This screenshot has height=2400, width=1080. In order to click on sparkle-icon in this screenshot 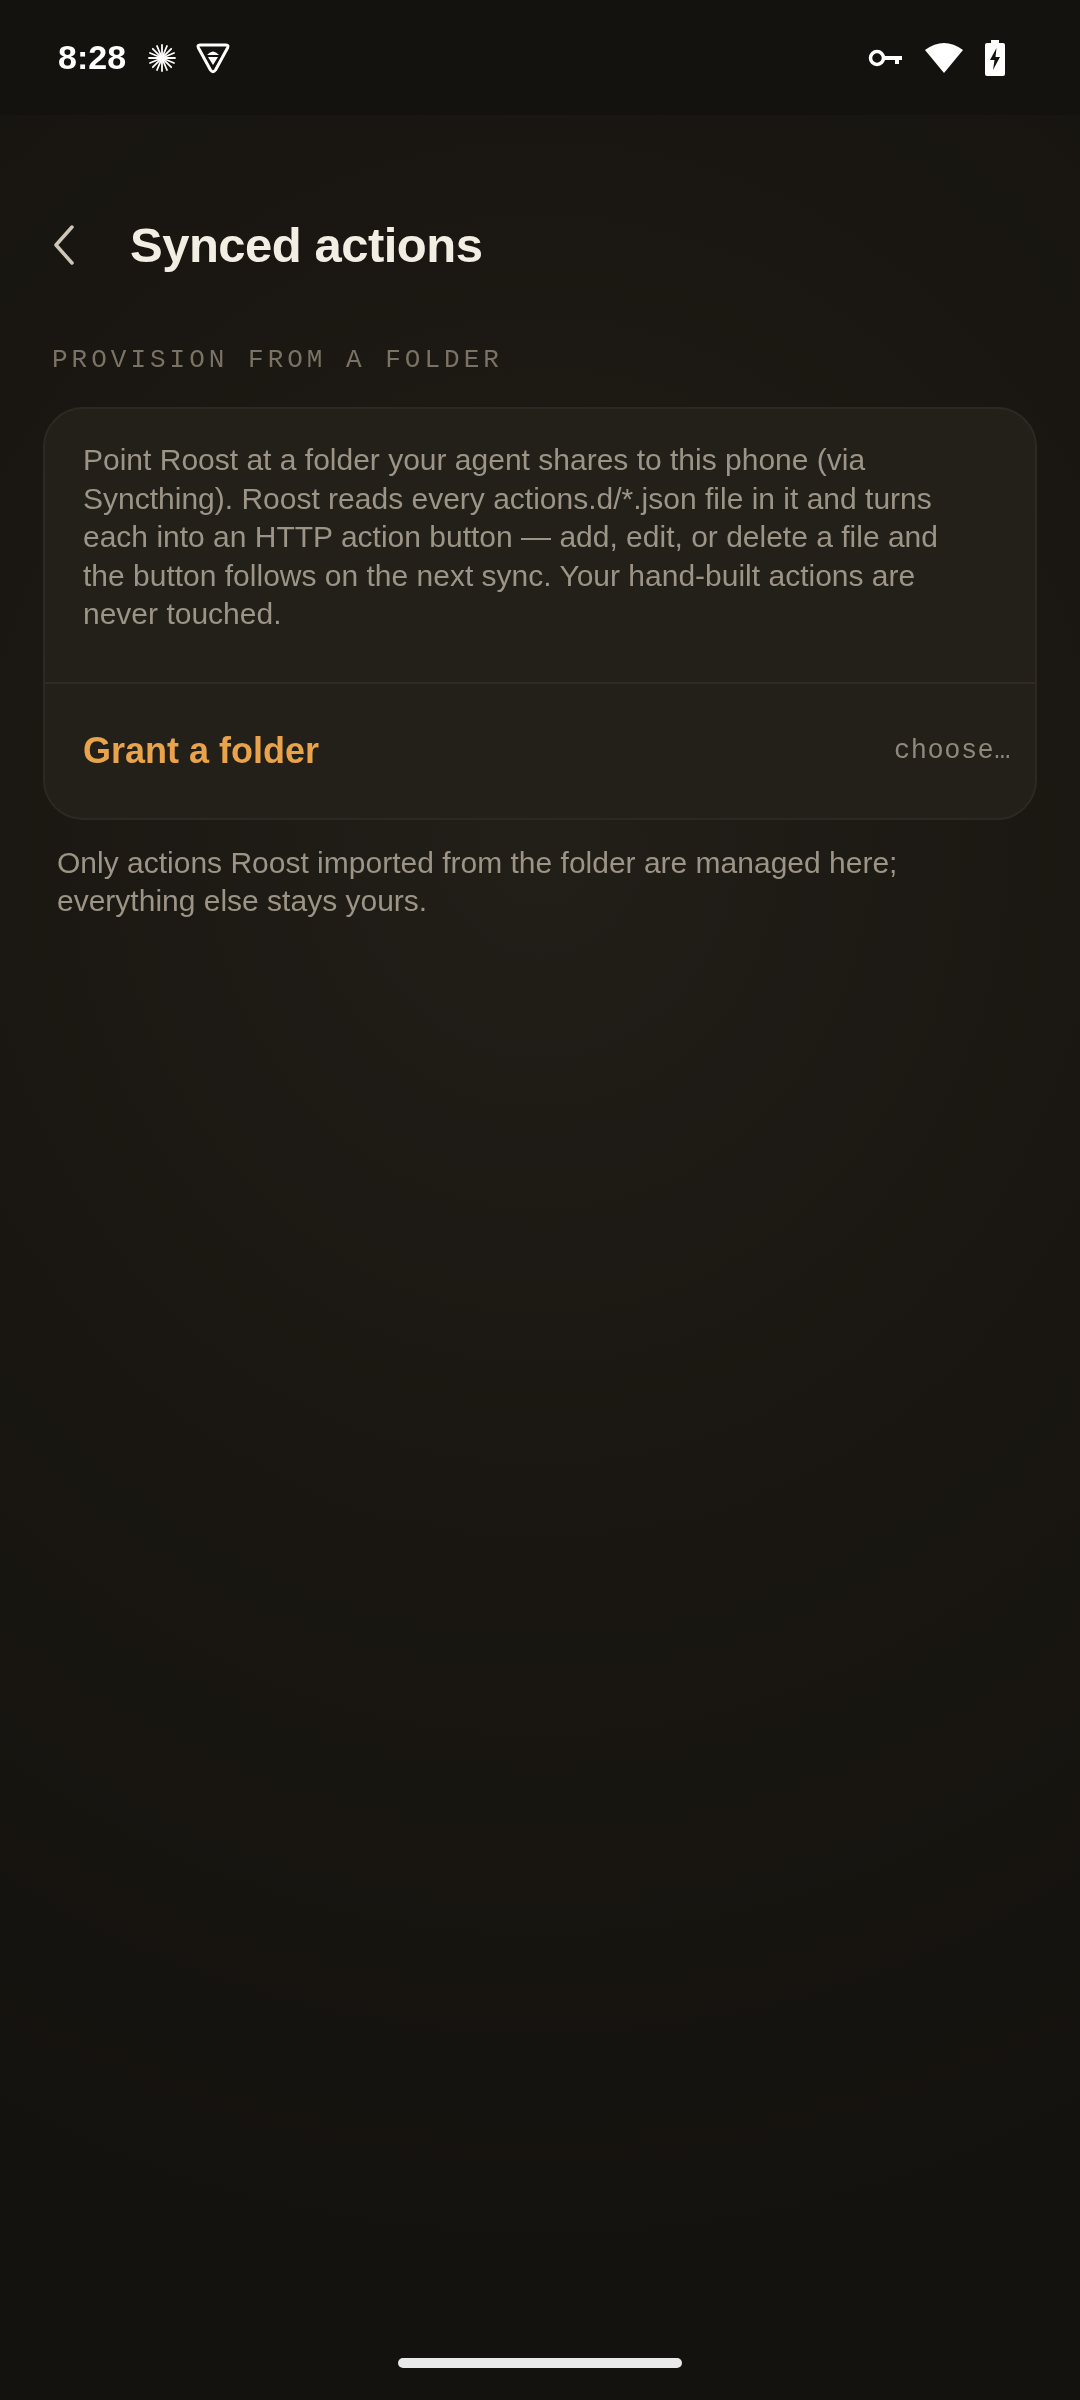, I will do `click(162, 57)`.